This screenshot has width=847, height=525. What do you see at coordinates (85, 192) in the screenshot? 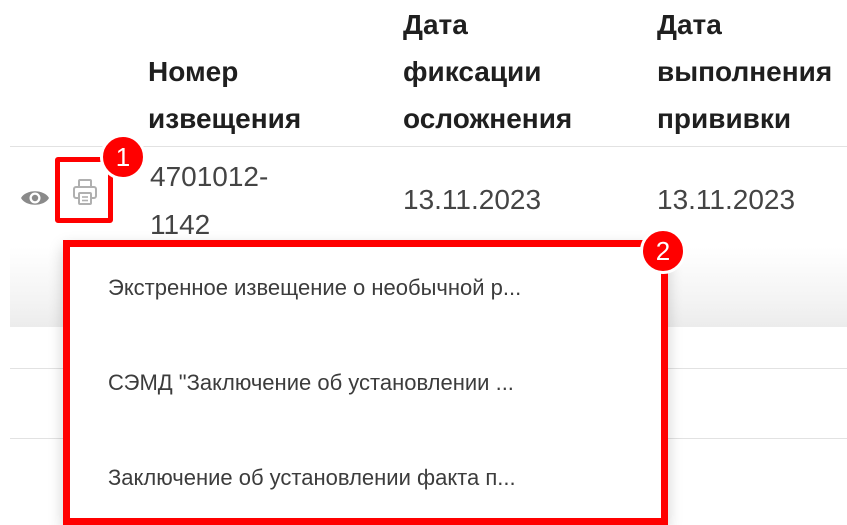
I see `printer-icon` at bounding box center [85, 192].